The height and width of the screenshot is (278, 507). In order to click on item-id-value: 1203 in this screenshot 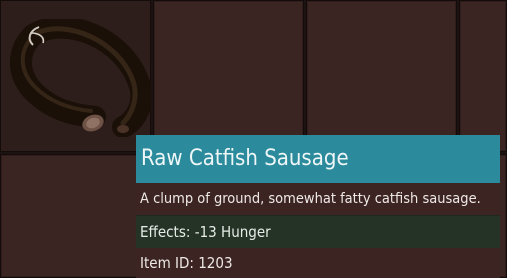, I will do `click(215, 263)`.